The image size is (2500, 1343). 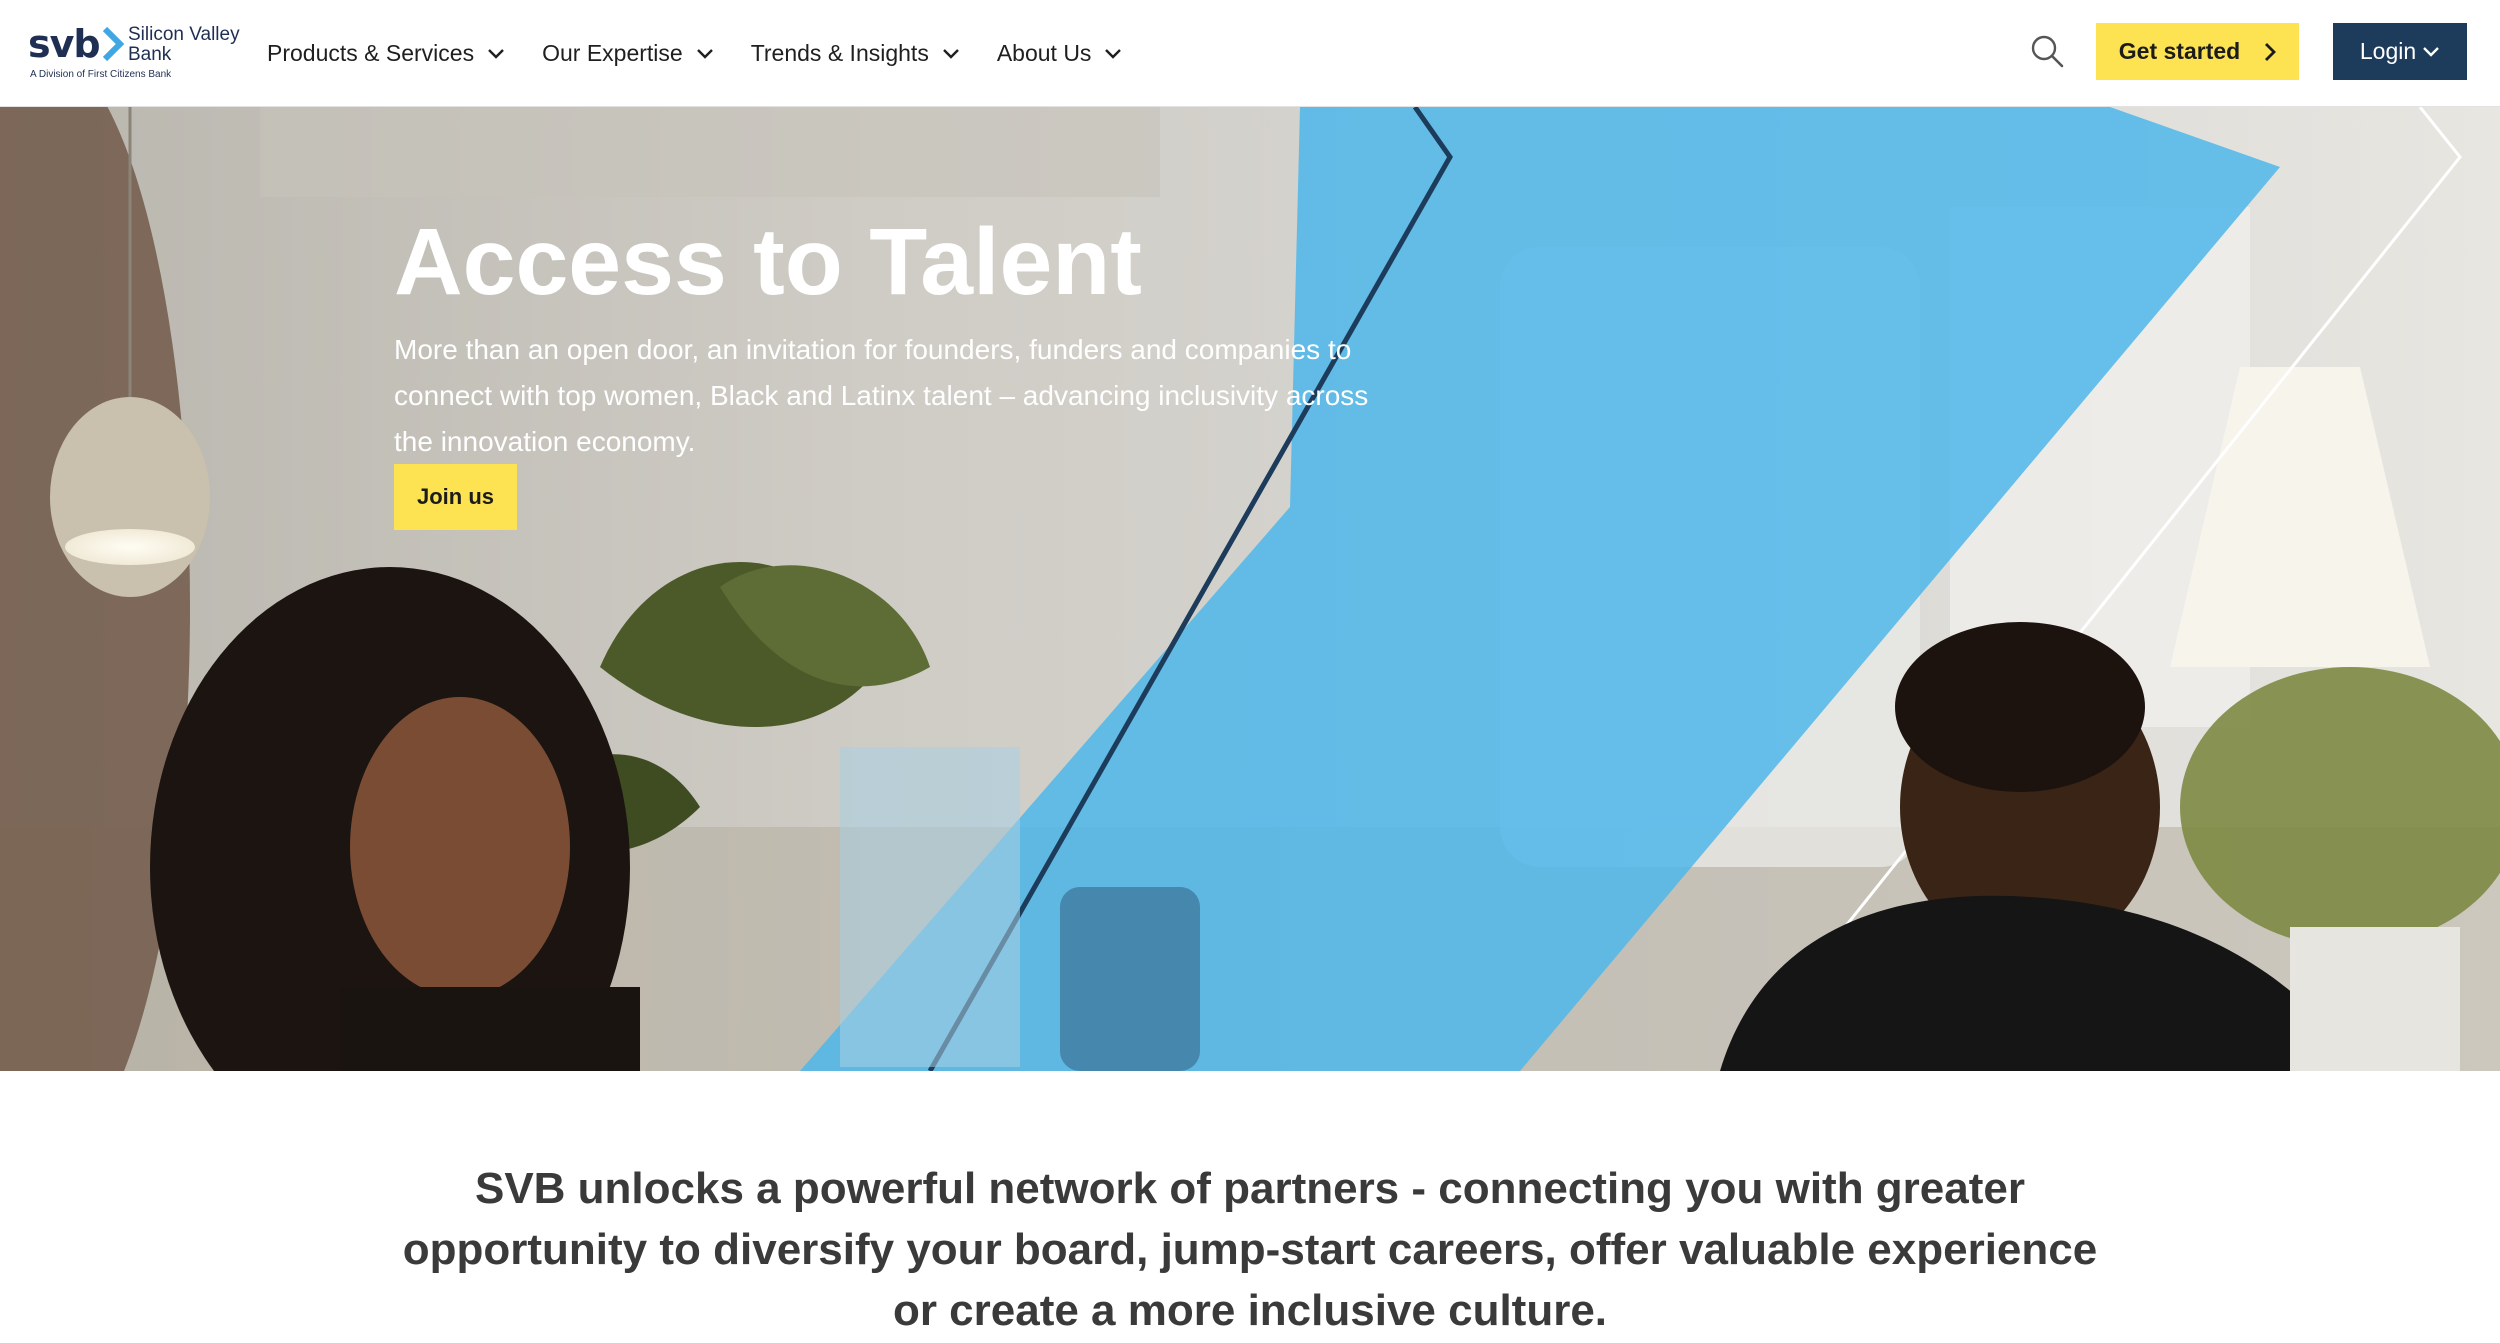 I want to click on nav-our-expertise: Our Expertise, so click(x=628, y=53).